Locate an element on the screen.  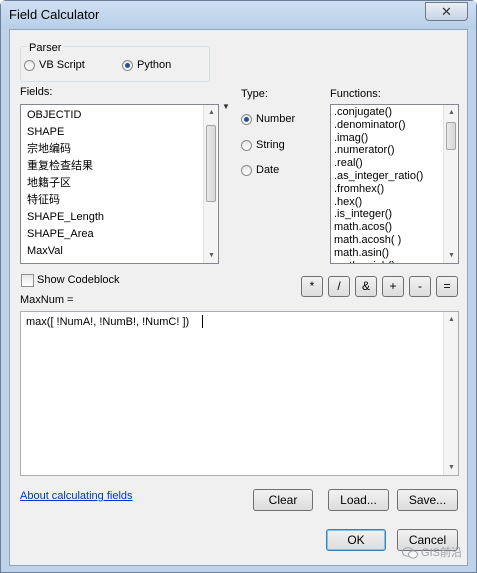
list-item: .real() is located at coordinates (394, 163).